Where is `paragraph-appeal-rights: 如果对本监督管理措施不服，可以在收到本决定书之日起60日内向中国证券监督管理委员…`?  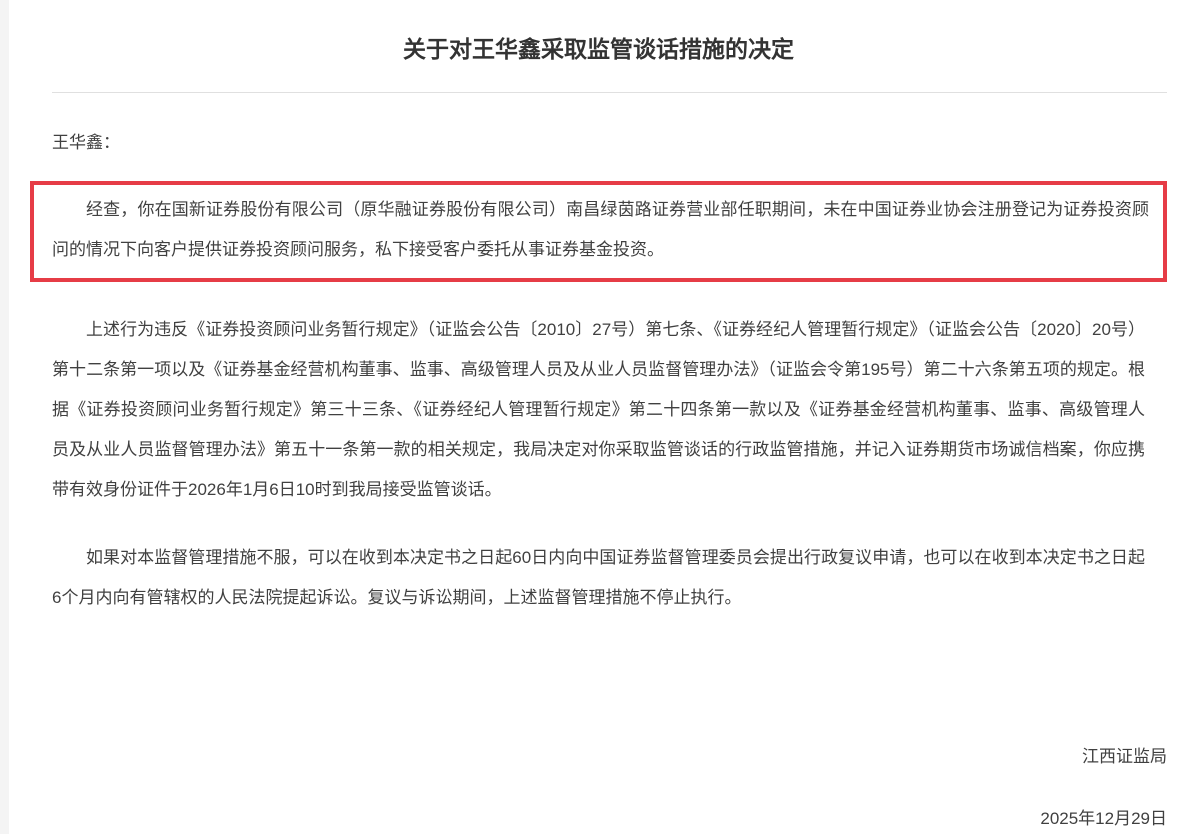
paragraph-appeal-rights: 如果对本监督管理措施不服，可以在收到本决定书之日起60日内向中国证券监督管理委员… is located at coordinates (598, 577).